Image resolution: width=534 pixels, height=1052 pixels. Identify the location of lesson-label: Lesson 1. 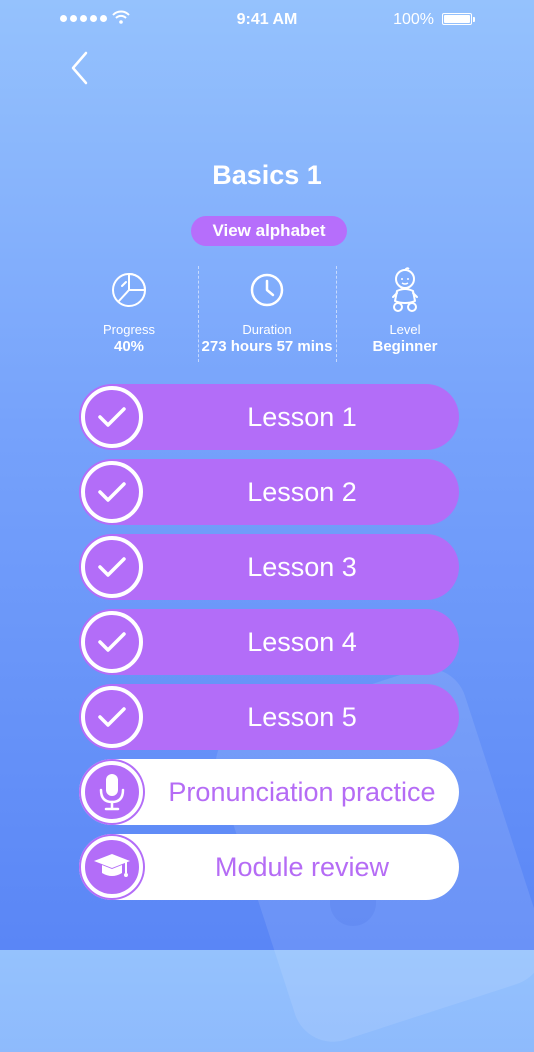
(302, 417).